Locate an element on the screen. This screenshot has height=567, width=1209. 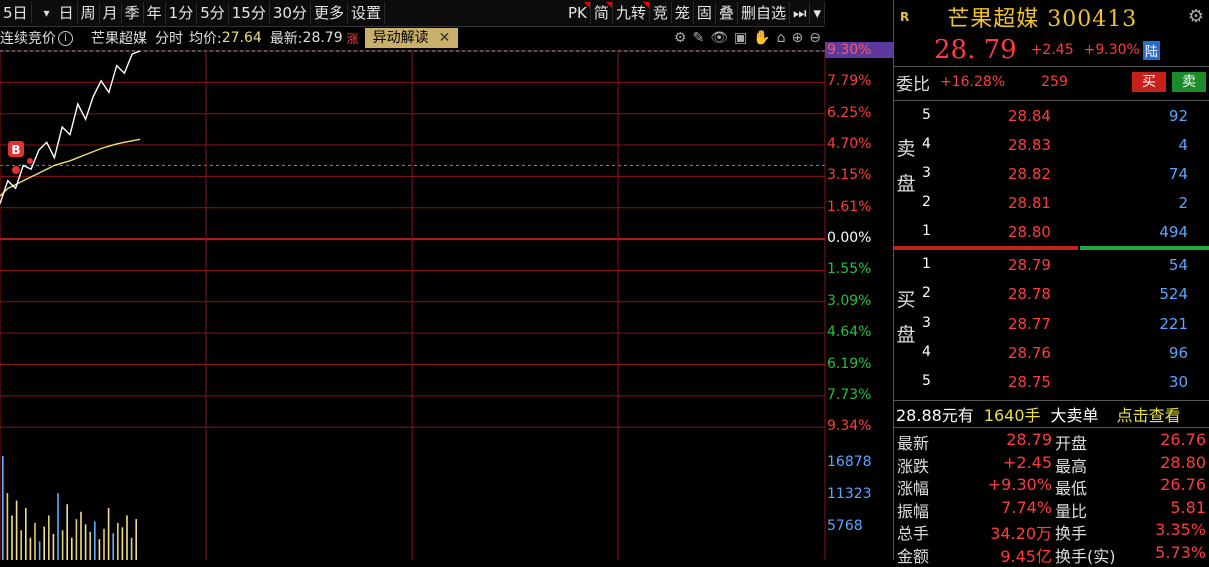
order-ratio-diff: 259 is located at coordinates (1054, 82).